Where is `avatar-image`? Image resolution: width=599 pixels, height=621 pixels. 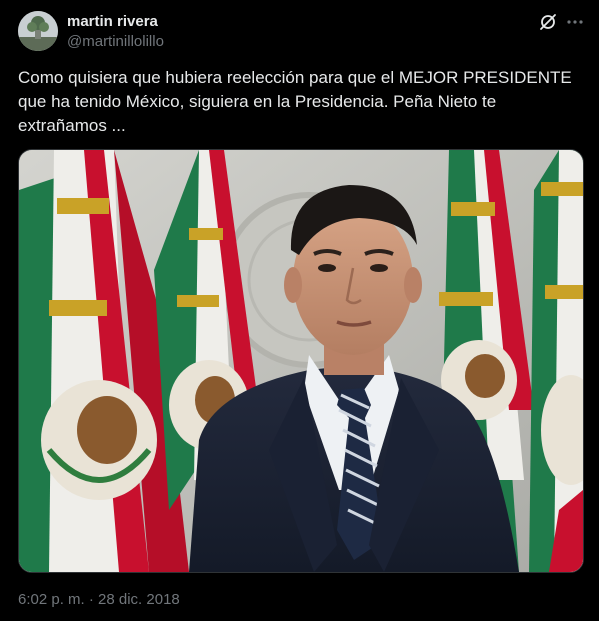
avatar-image is located at coordinates (38, 31).